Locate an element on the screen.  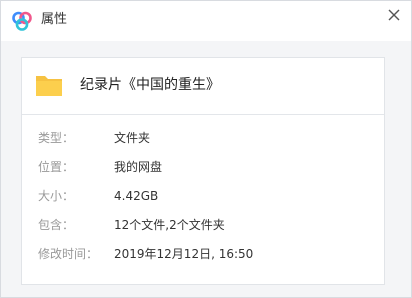
folder-icon is located at coordinates (49, 86).